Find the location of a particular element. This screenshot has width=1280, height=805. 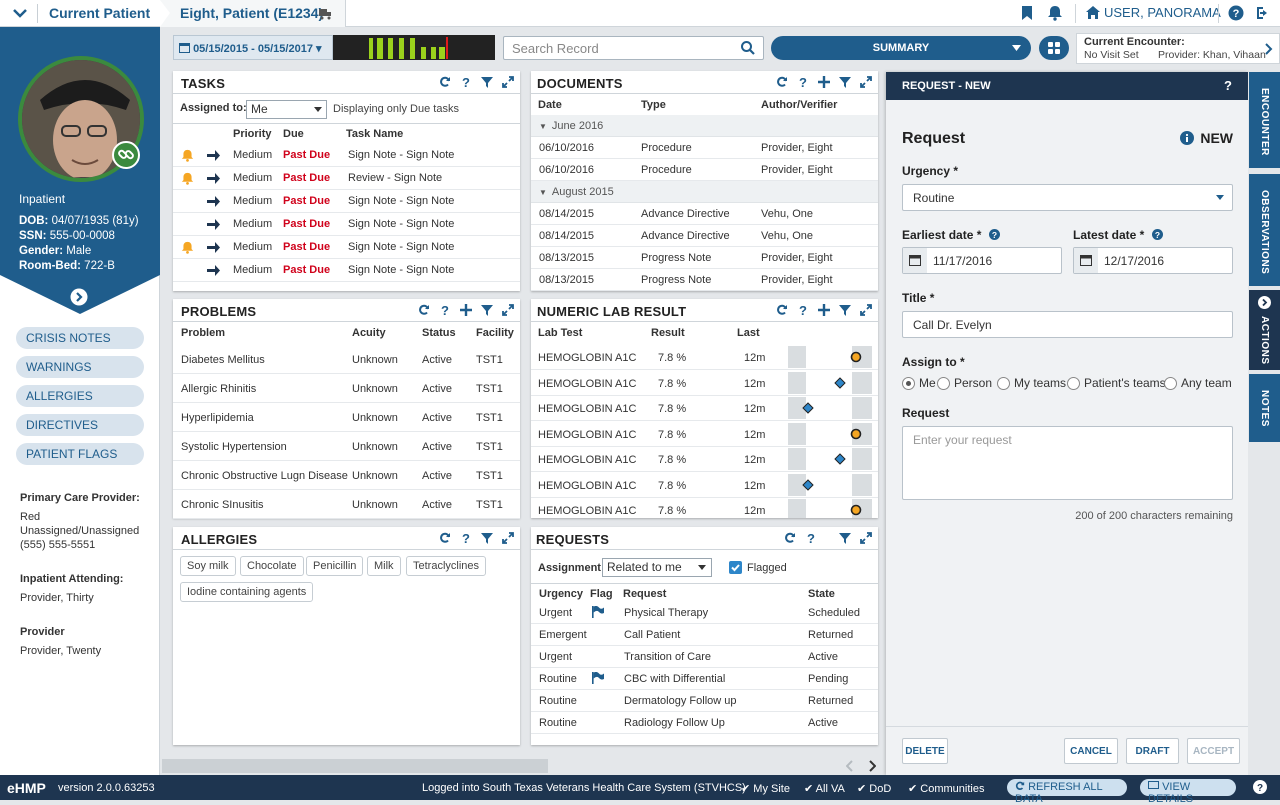

search-input: Search Record is located at coordinates (633, 48).